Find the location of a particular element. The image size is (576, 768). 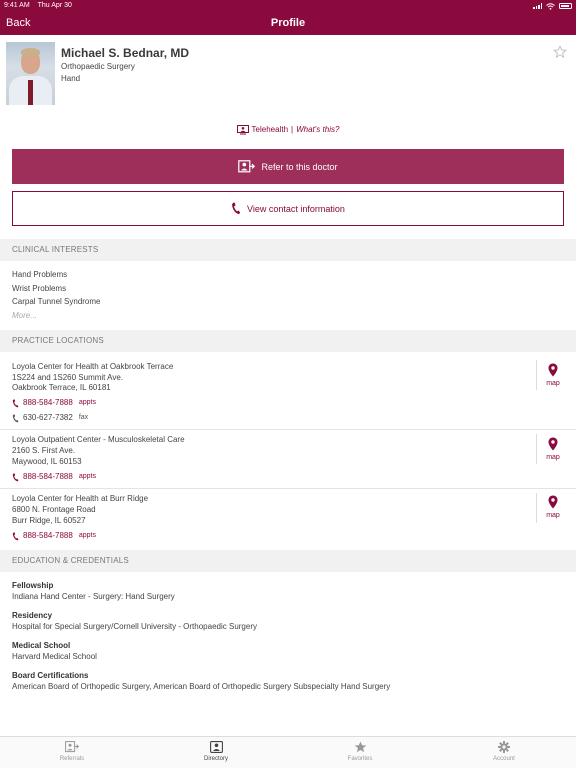

tab-referrals: Referrals is located at coordinates (72, 751).